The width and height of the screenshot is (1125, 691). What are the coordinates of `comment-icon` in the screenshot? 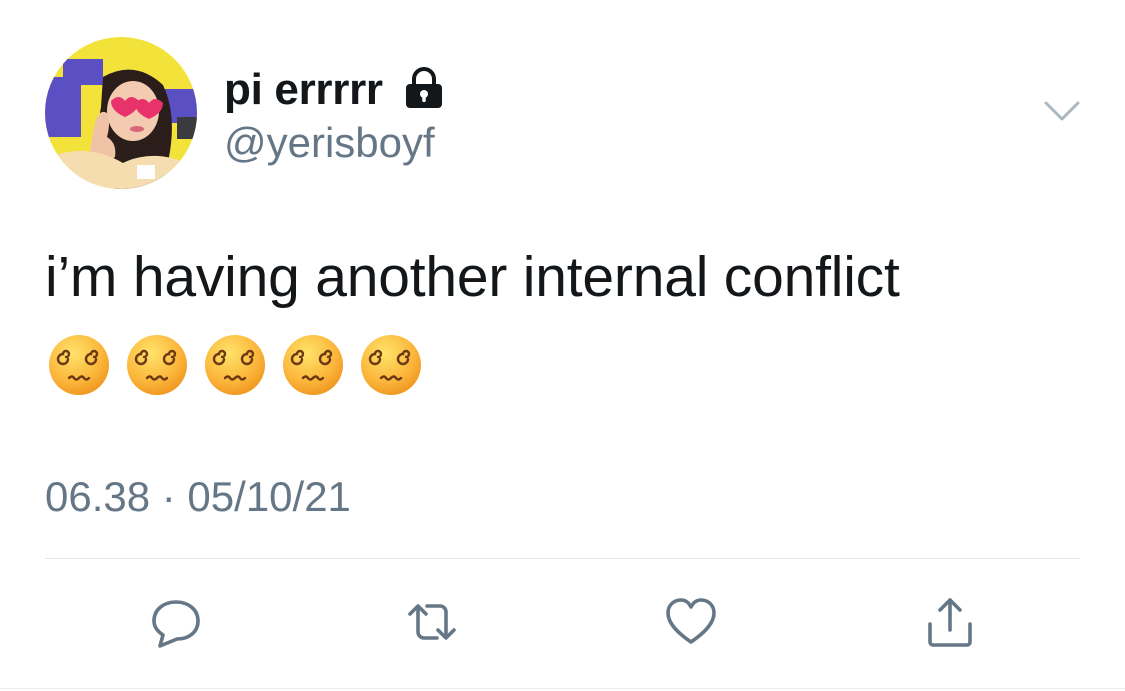 It's located at (176, 624).